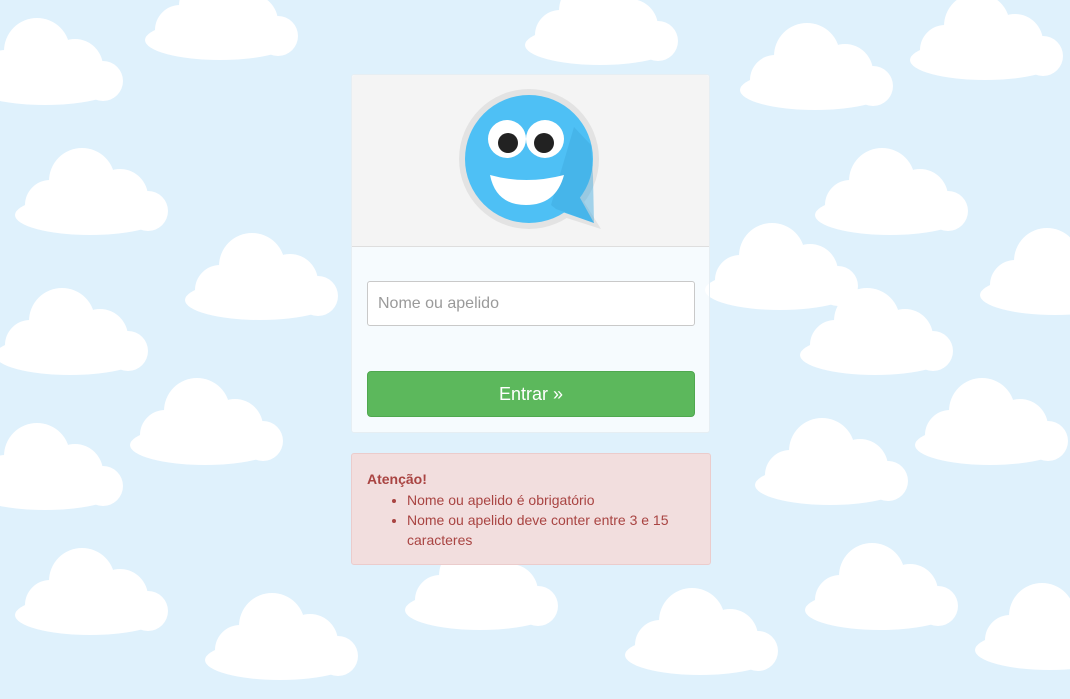 This screenshot has width=1070, height=699. Describe the element at coordinates (531, 394) in the screenshot. I see `submit-button: Entrar »` at that location.